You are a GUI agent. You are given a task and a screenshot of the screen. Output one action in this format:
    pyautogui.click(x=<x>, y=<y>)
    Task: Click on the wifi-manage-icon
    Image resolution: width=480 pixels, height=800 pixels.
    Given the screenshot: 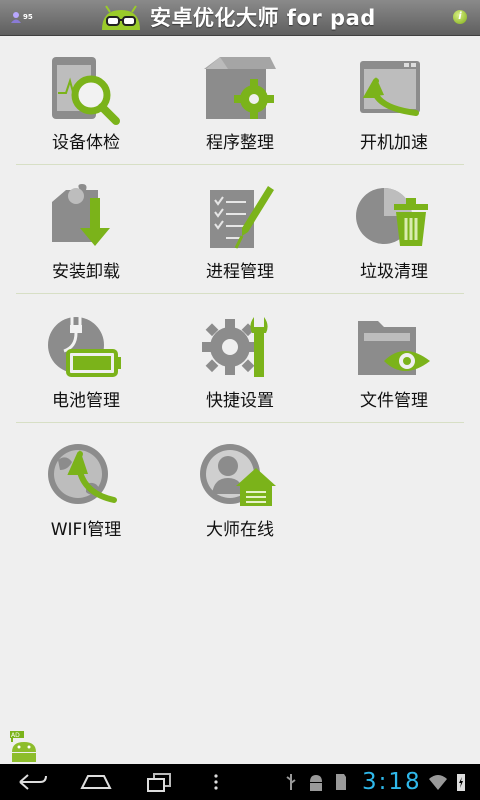 What is the action you would take?
    pyautogui.click(x=82, y=474)
    